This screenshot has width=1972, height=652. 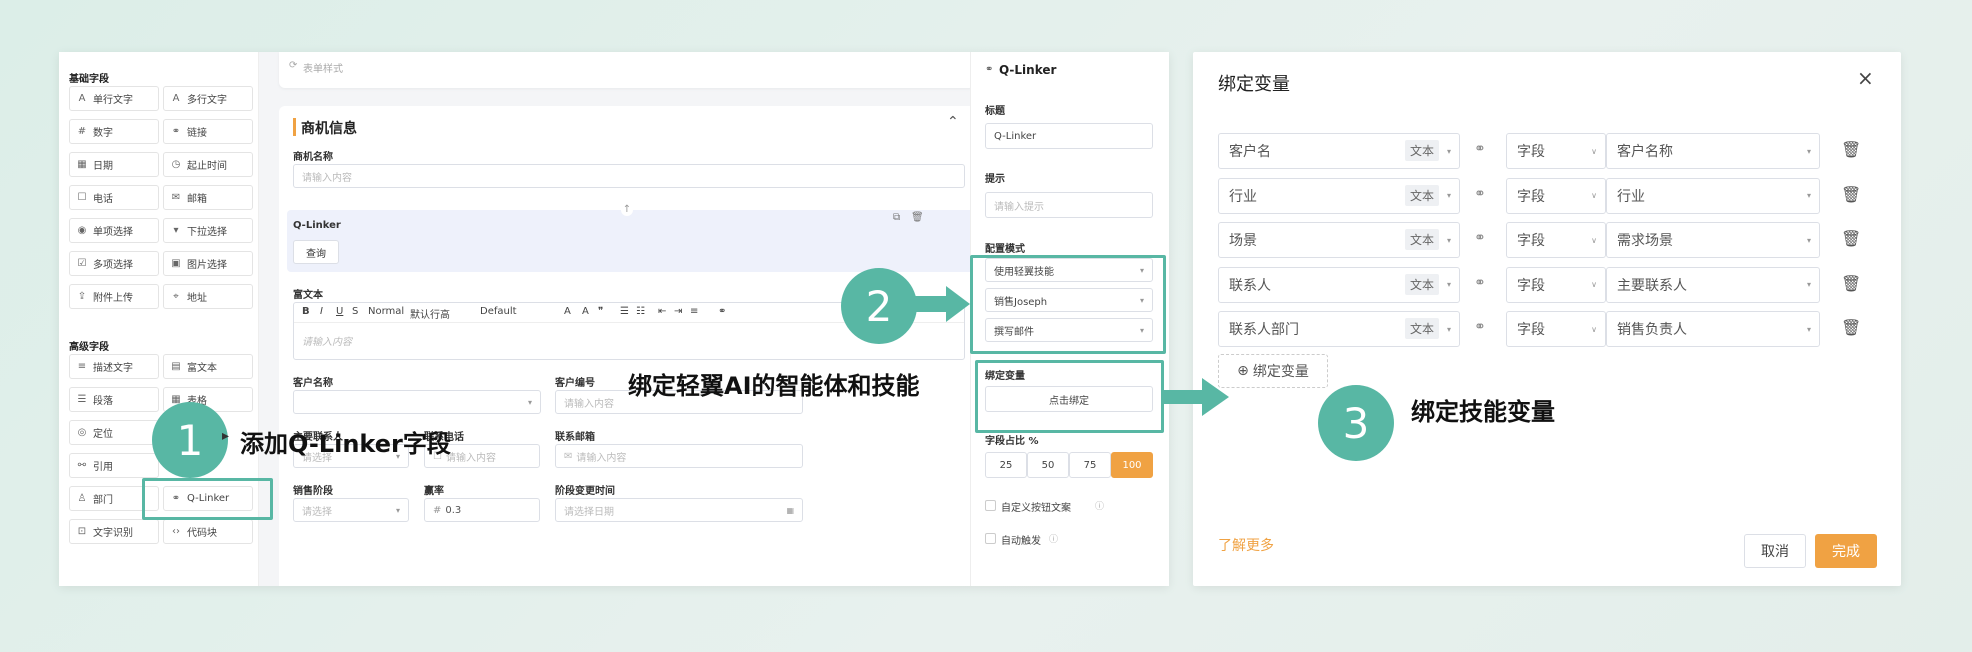 I want to click on component-item: ▦ 日期, so click(x=114, y=164).